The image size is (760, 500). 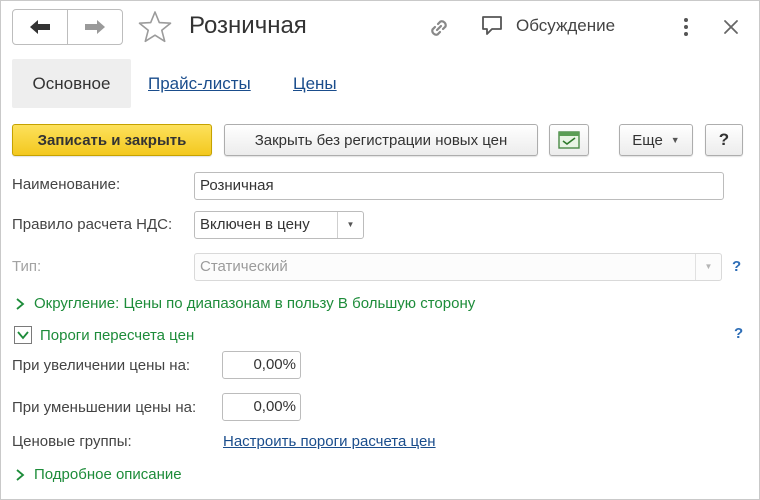 I want to click on type-value: Статический, so click(x=244, y=266).